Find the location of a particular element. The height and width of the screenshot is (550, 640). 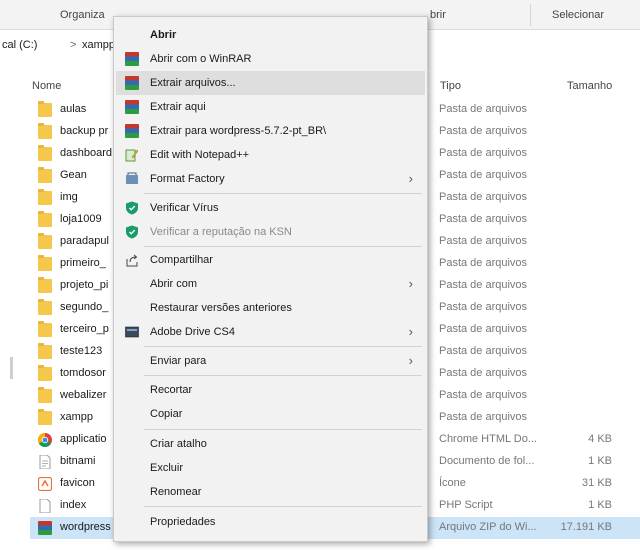

breadcrumb-folder: xampp is located at coordinates (98, 45).